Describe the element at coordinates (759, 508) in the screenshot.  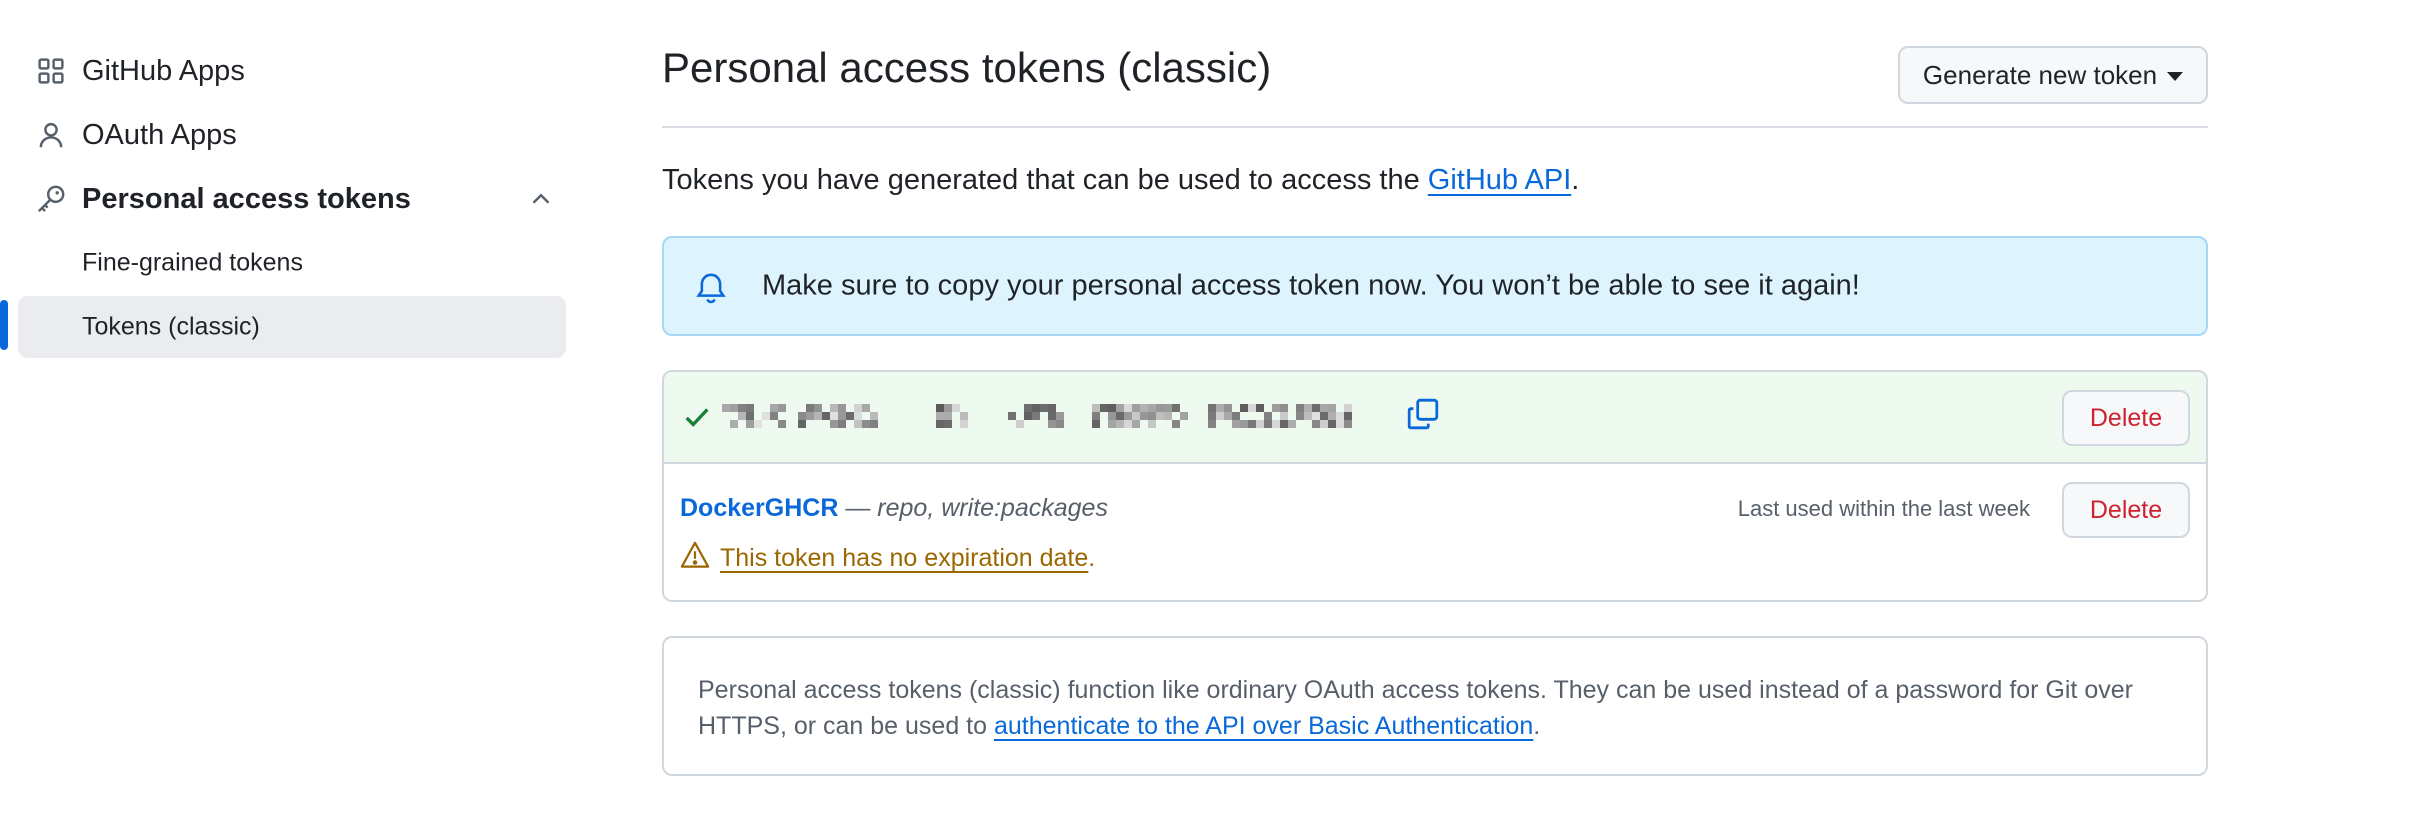
I see `token-name-link: DockerGHCR` at that location.